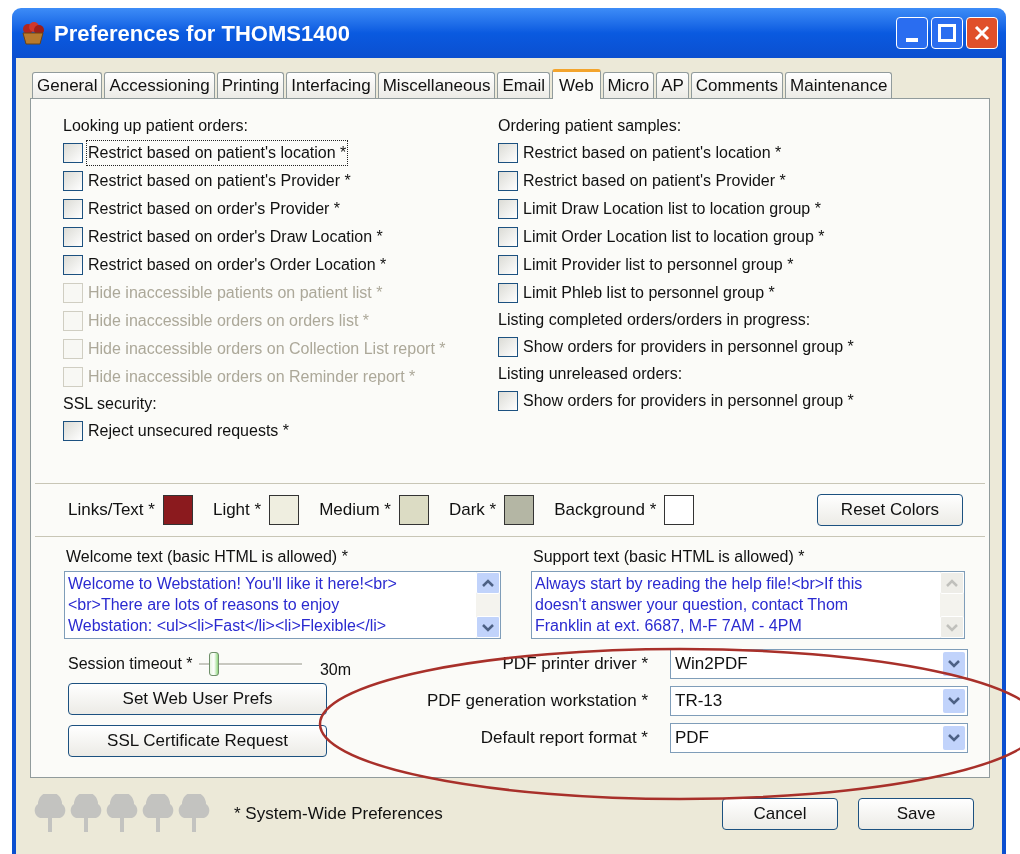 The width and height of the screenshot is (1020, 854). Describe the element at coordinates (674, 237) in the screenshot. I see `checkbox-label: Limit Order Location list to location group *` at that location.